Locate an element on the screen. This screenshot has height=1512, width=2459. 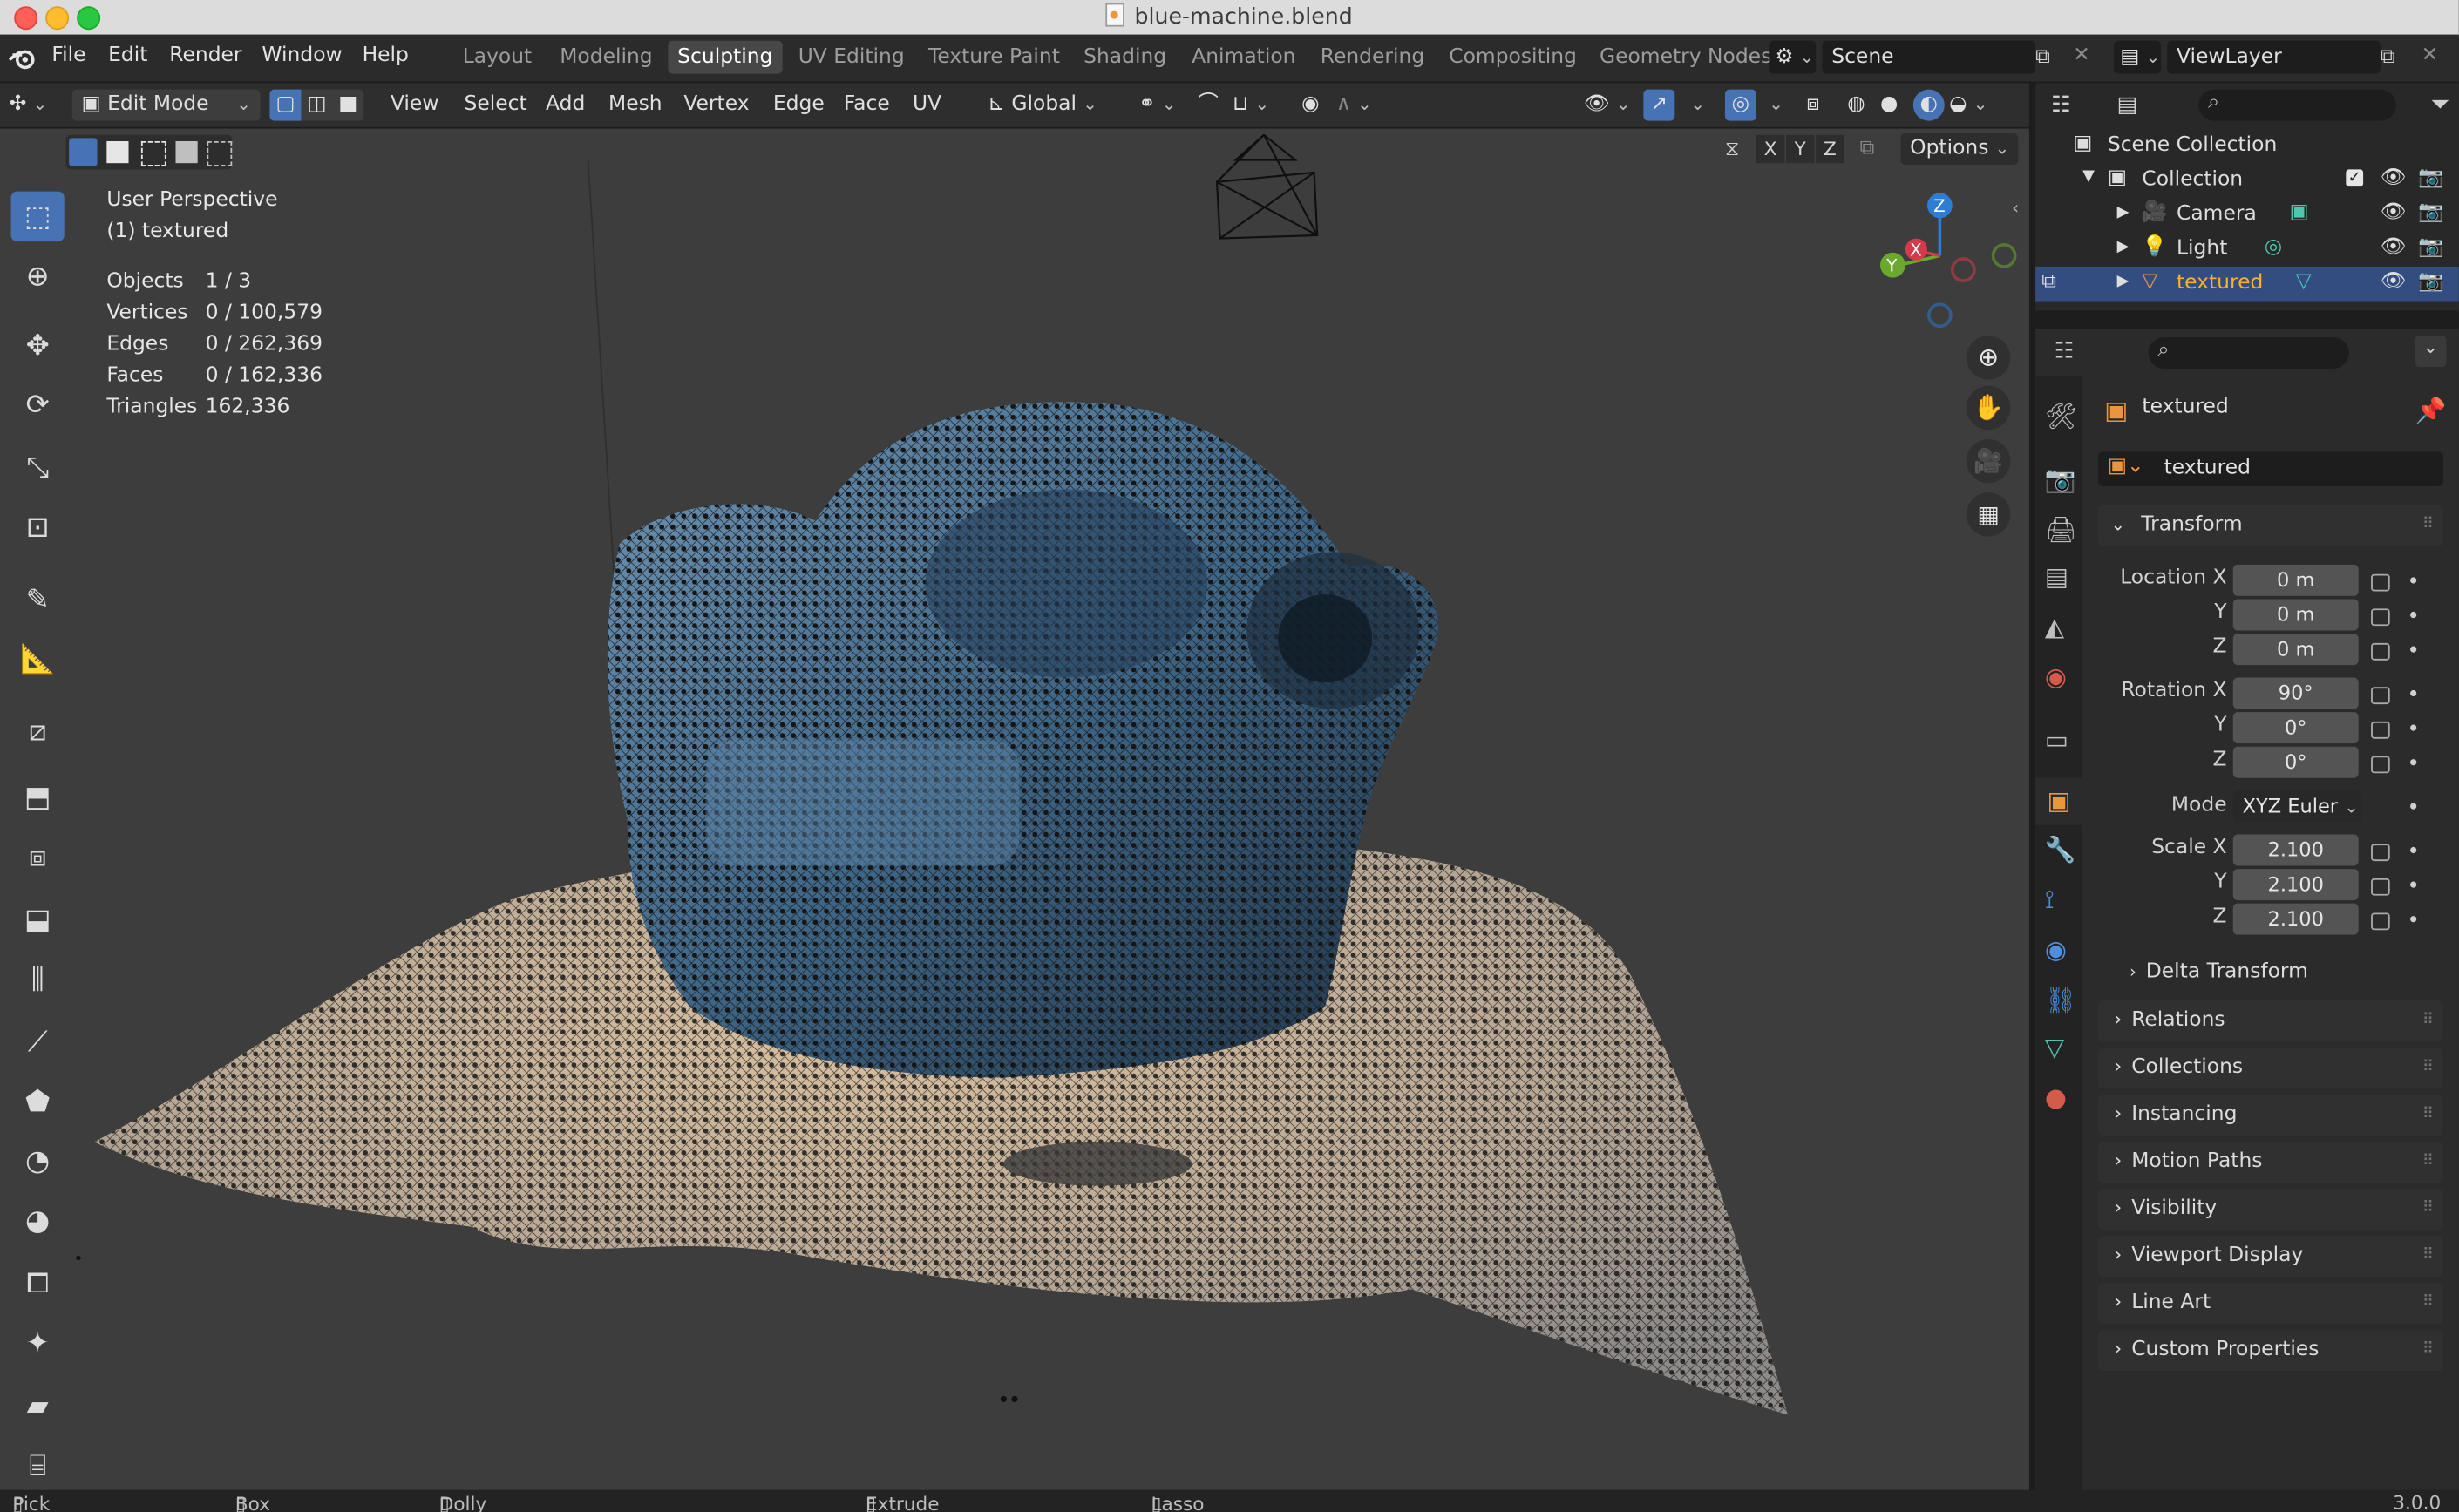
pan-hand-icon: ✋ is located at coordinates (1988, 408).